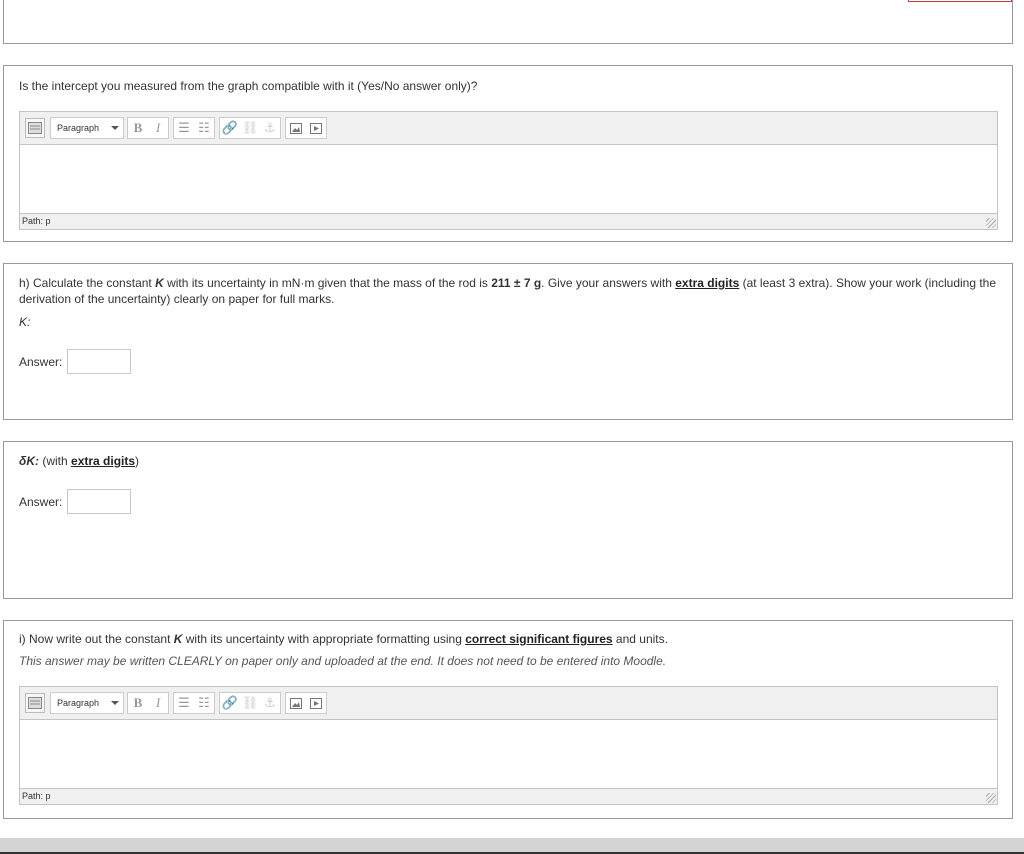 The image size is (1024, 854). What do you see at coordinates (29, 461) in the screenshot?
I see `variable-dk: δK:` at bounding box center [29, 461].